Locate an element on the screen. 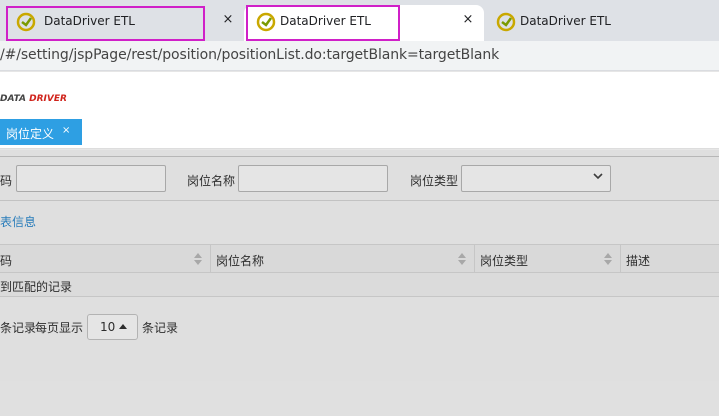  tab-label: 岗位定义 is located at coordinates (30, 134).